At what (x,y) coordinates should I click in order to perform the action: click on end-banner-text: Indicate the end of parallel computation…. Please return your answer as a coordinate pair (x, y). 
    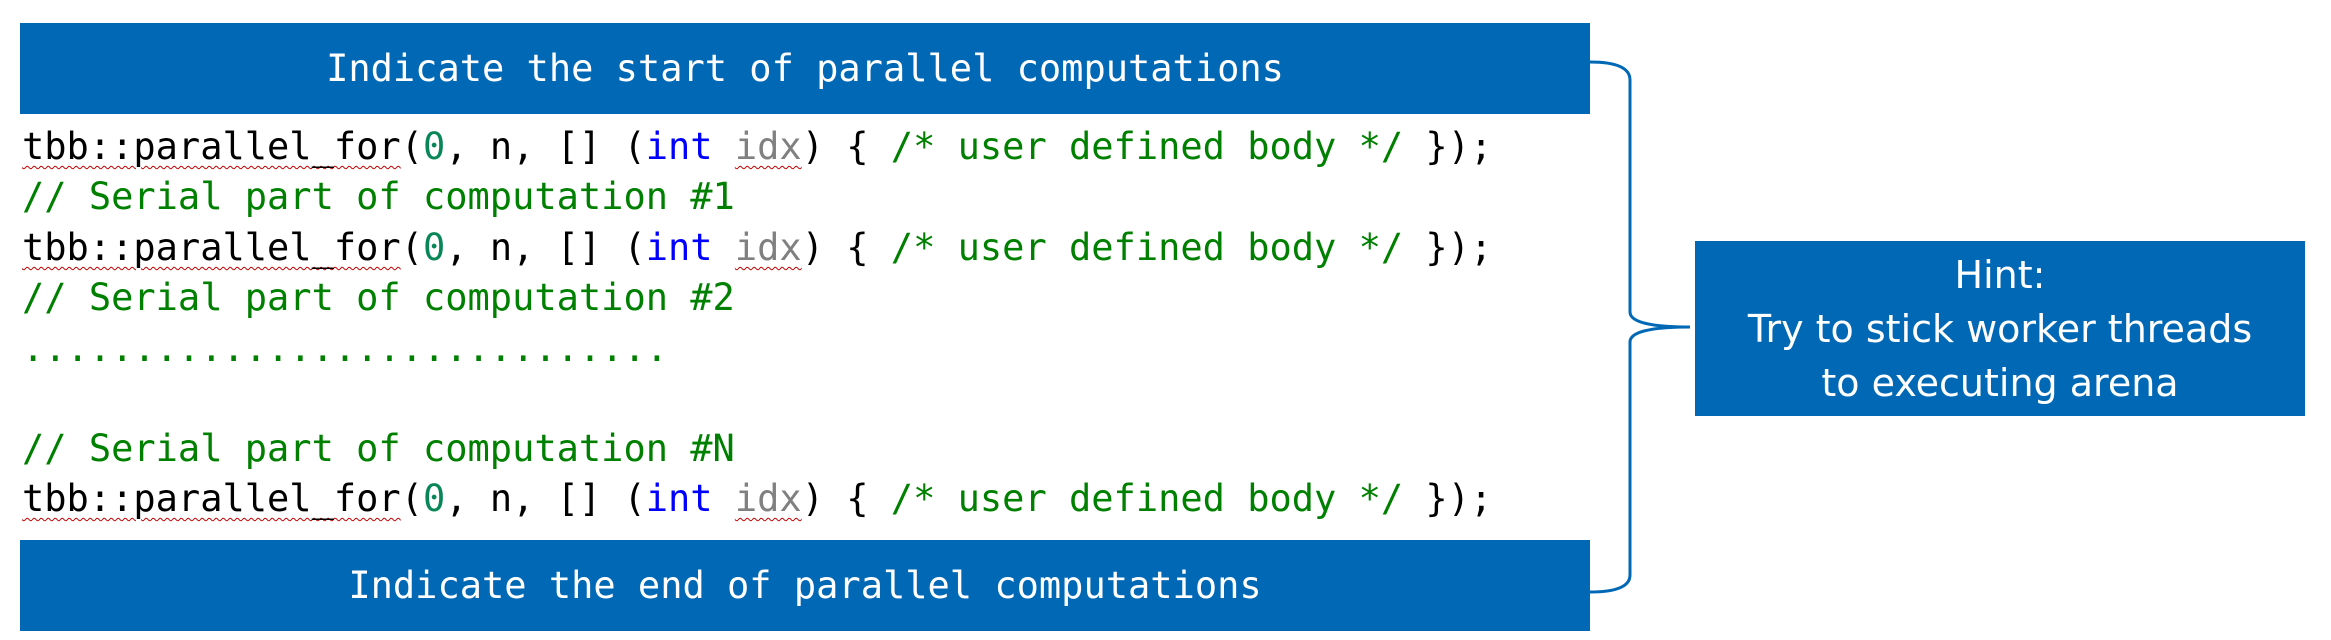
    Looking at the image, I should click on (805, 585).